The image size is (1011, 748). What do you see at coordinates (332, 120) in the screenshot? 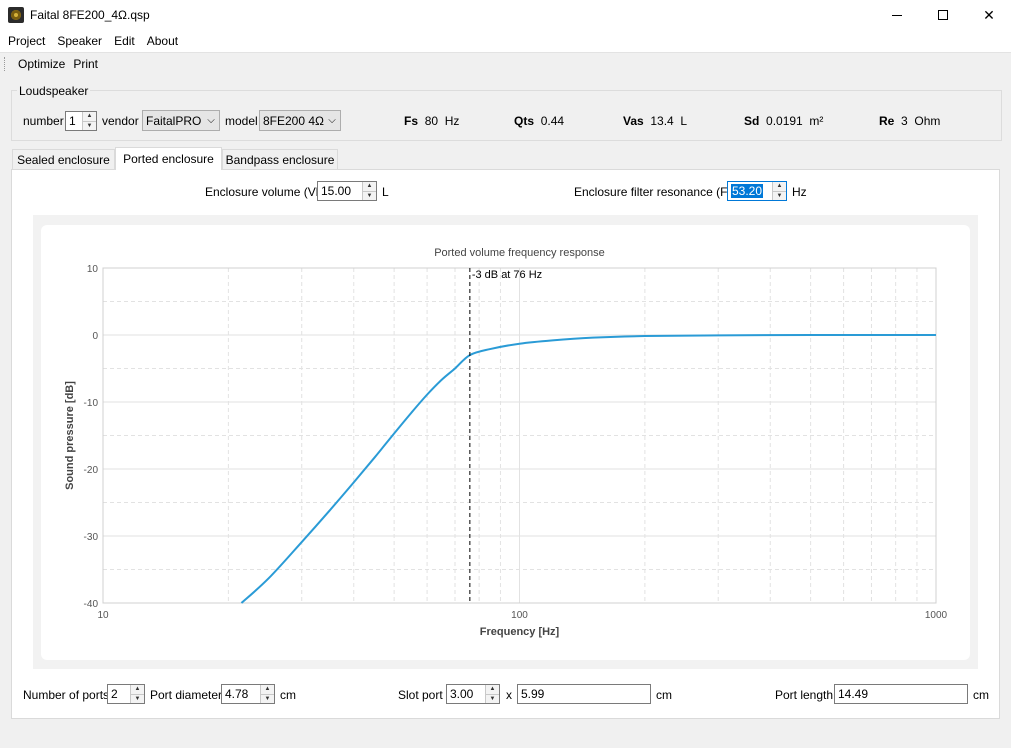
I see `chevron-down-icon: ⌵` at bounding box center [332, 120].